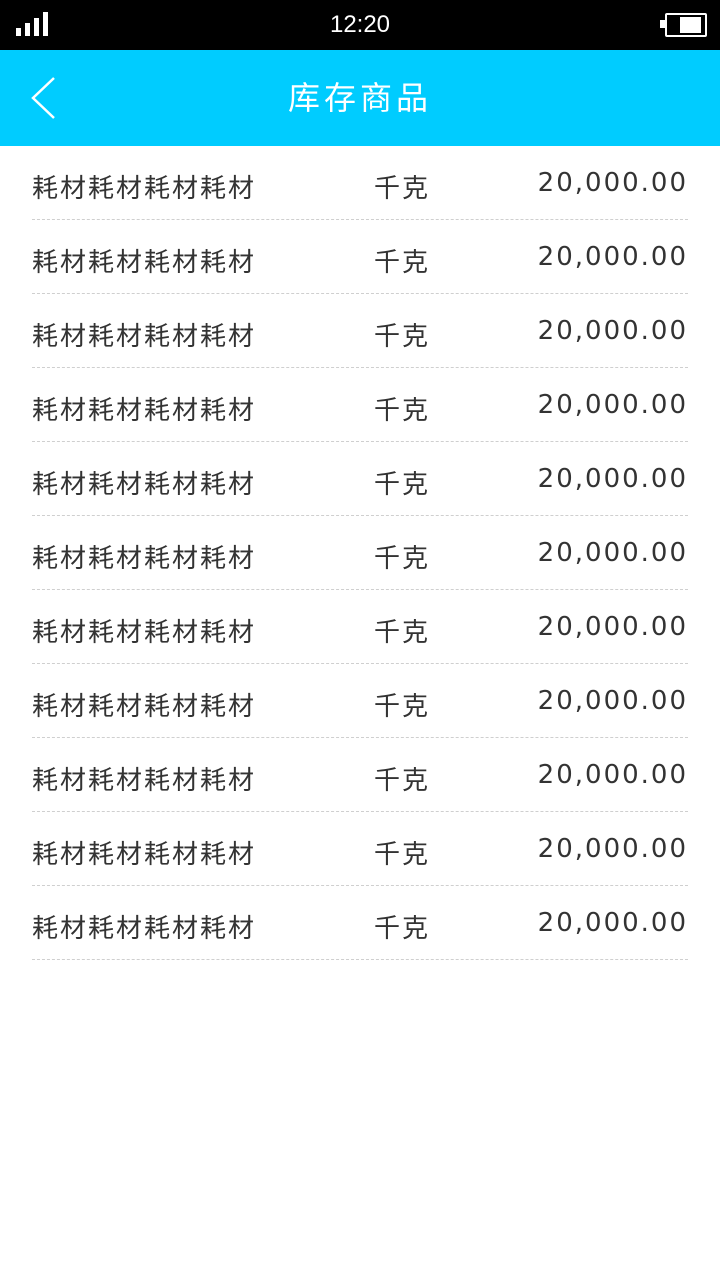 The width and height of the screenshot is (720, 1280). I want to click on page-title: 库存商品, so click(359, 98).